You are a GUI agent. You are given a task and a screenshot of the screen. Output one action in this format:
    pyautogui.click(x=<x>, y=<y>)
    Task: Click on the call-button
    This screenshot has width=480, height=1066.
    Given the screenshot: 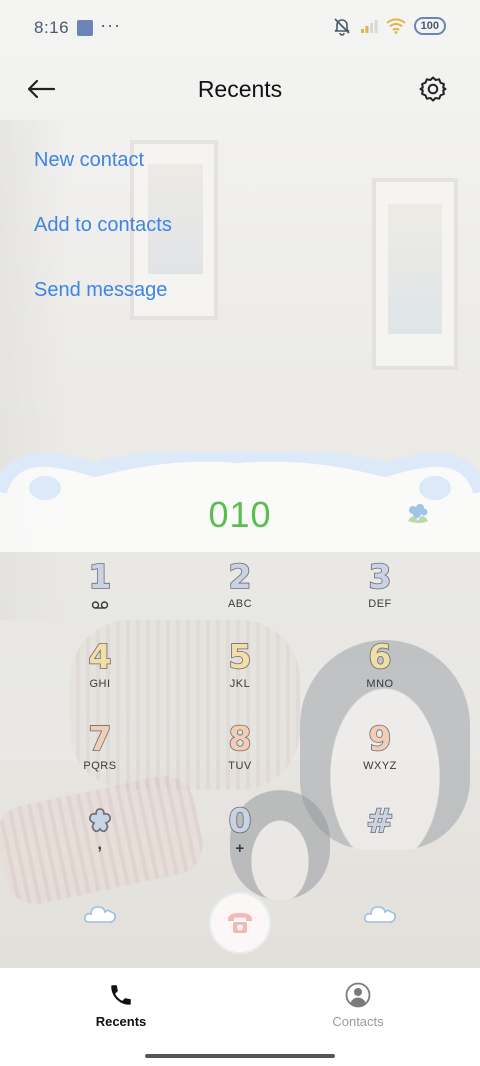 What is the action you would take?
    pyautogui.click(x=240, y=923)
    